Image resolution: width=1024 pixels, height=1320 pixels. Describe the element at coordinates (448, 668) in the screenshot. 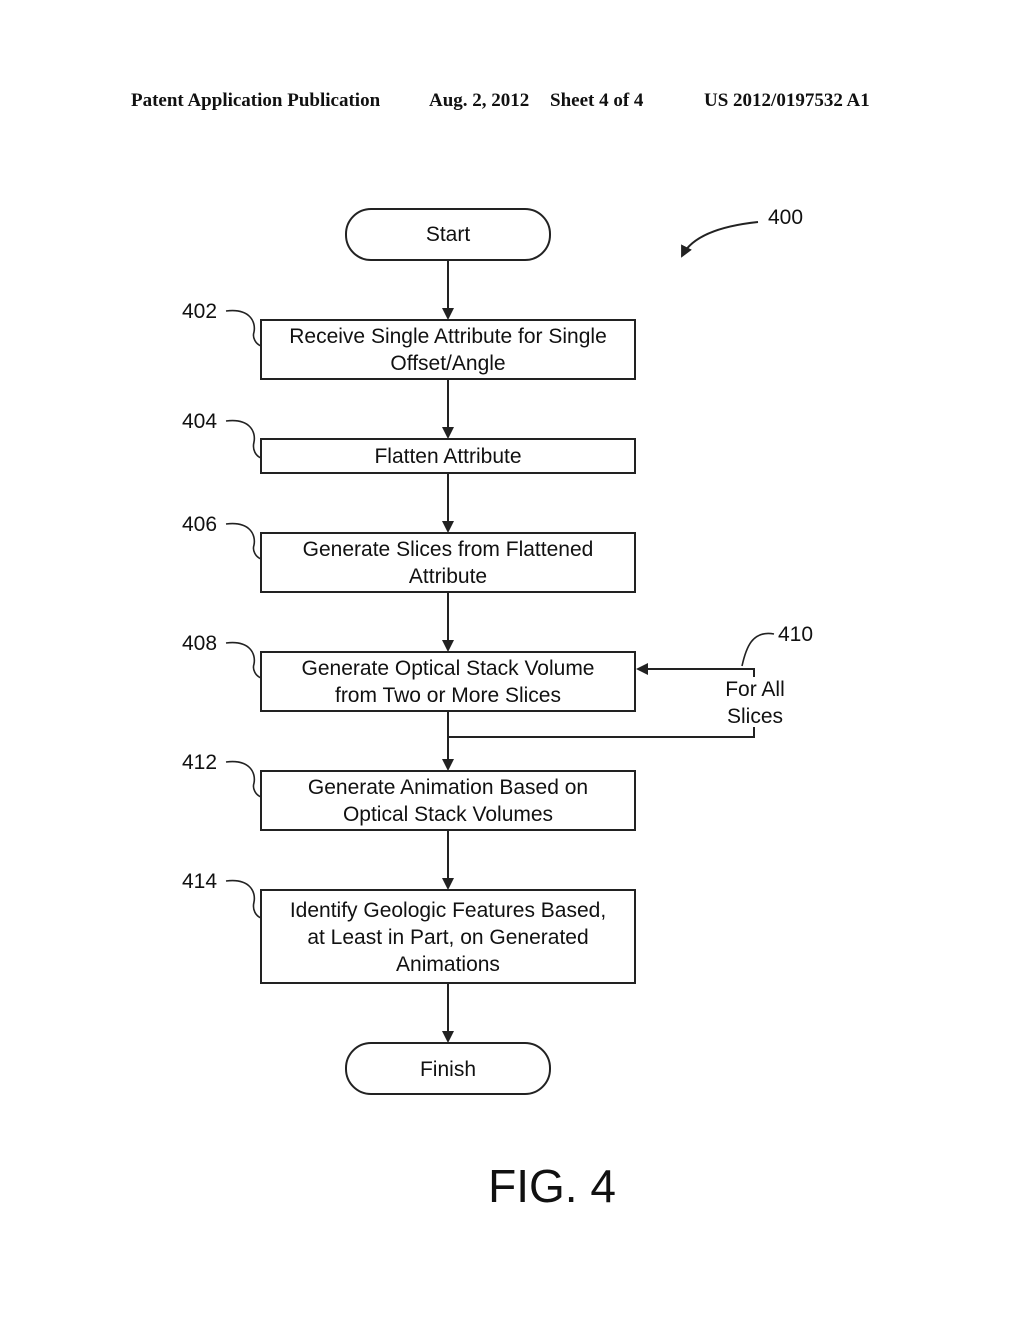

I see `step-408-line-1: Generate Optical Stack Volume` at that location.